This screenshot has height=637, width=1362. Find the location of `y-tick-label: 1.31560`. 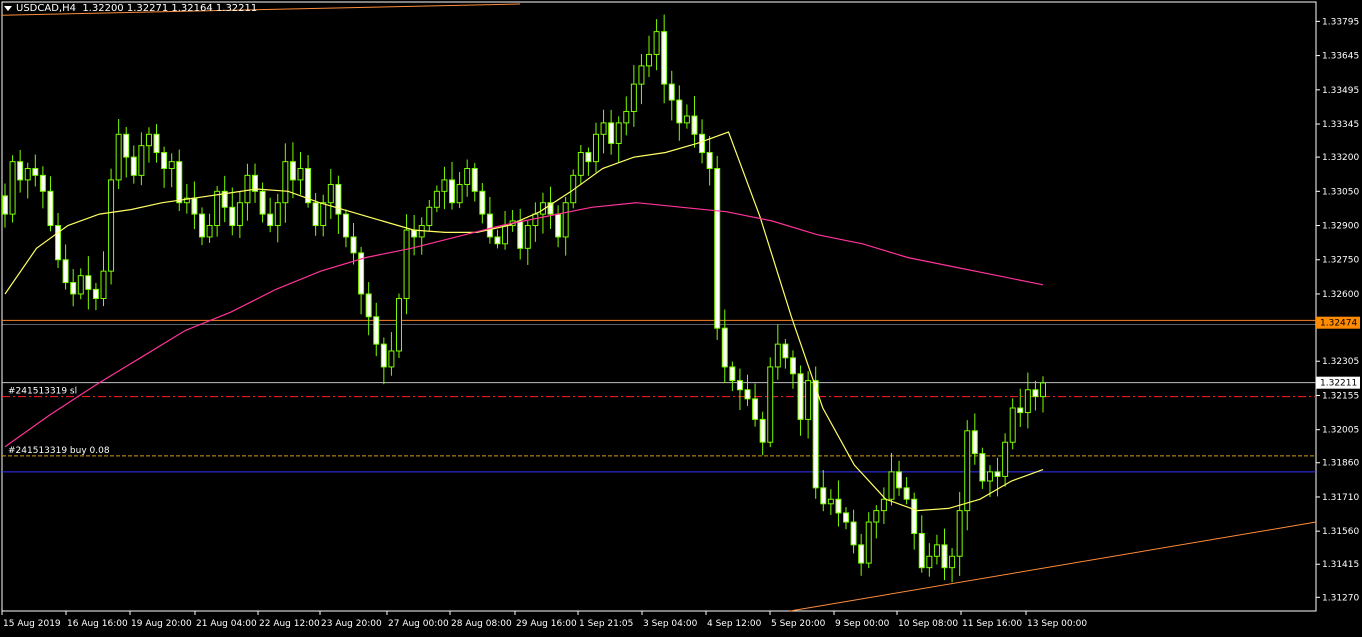

y-tick-label: 1.31560 is located at coordinates (1340, 532).